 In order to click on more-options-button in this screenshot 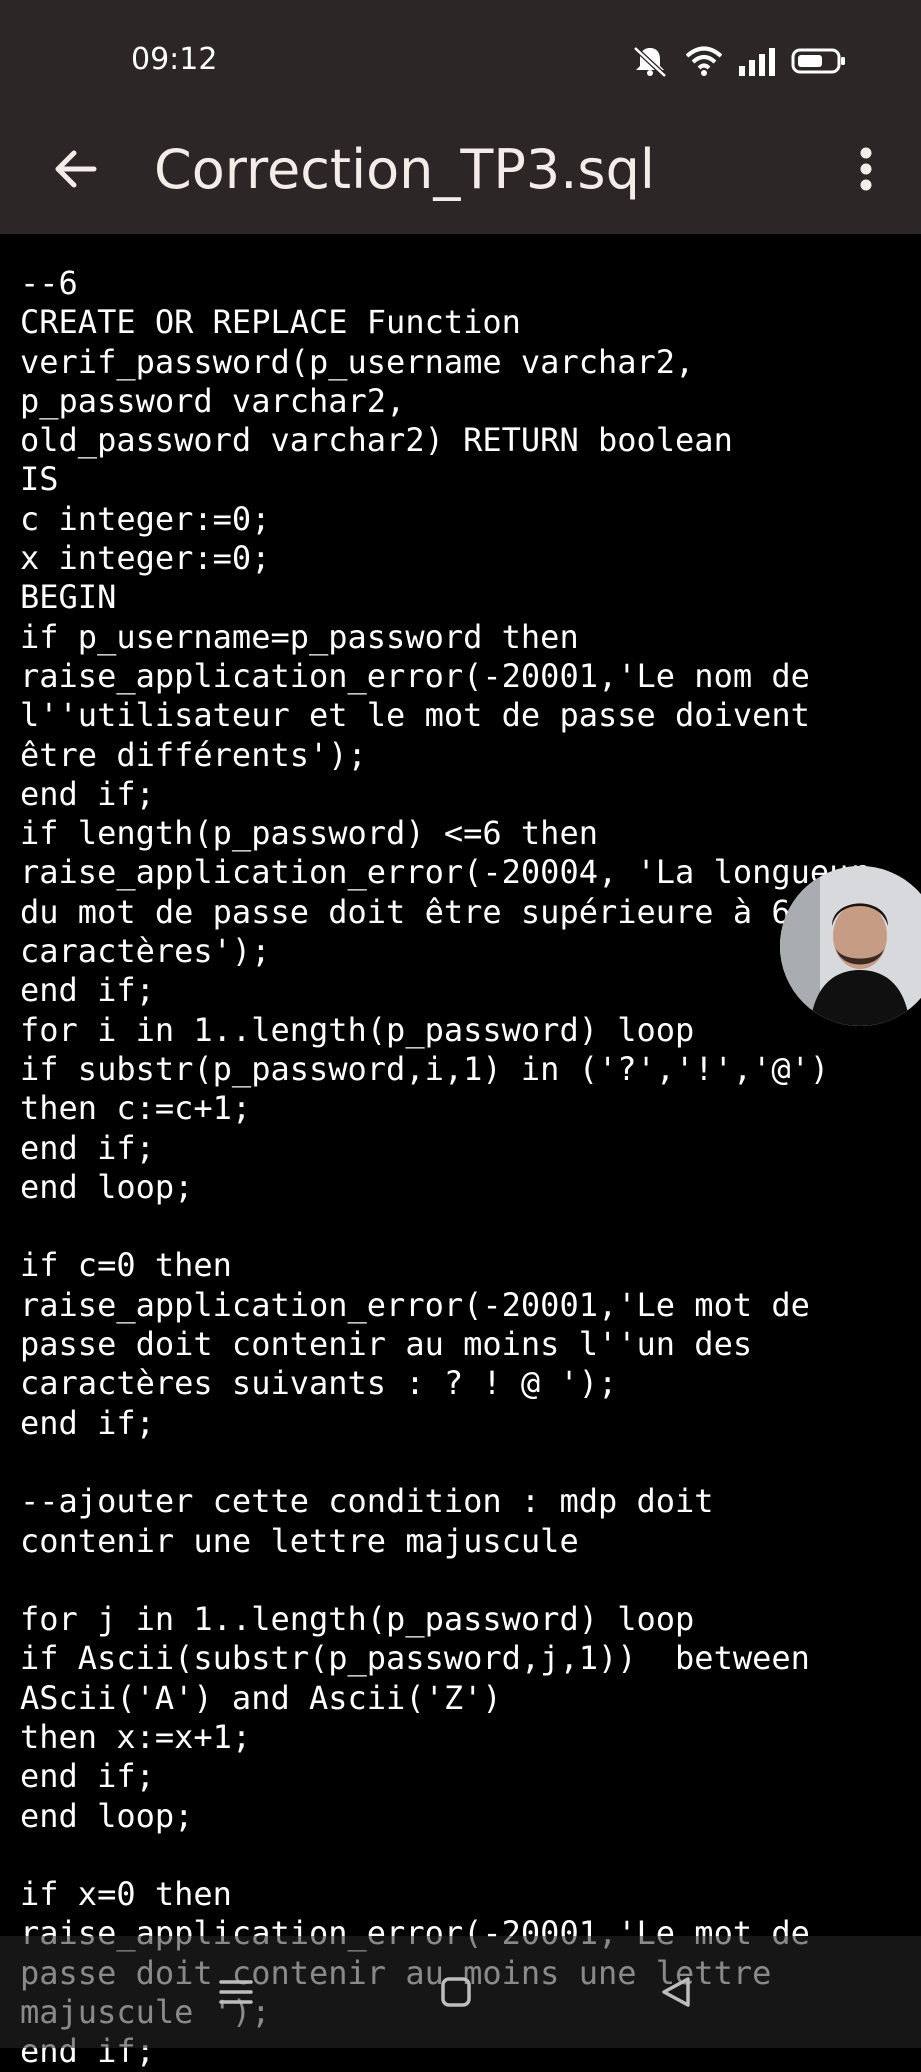, I will do `click(866, 171)`.